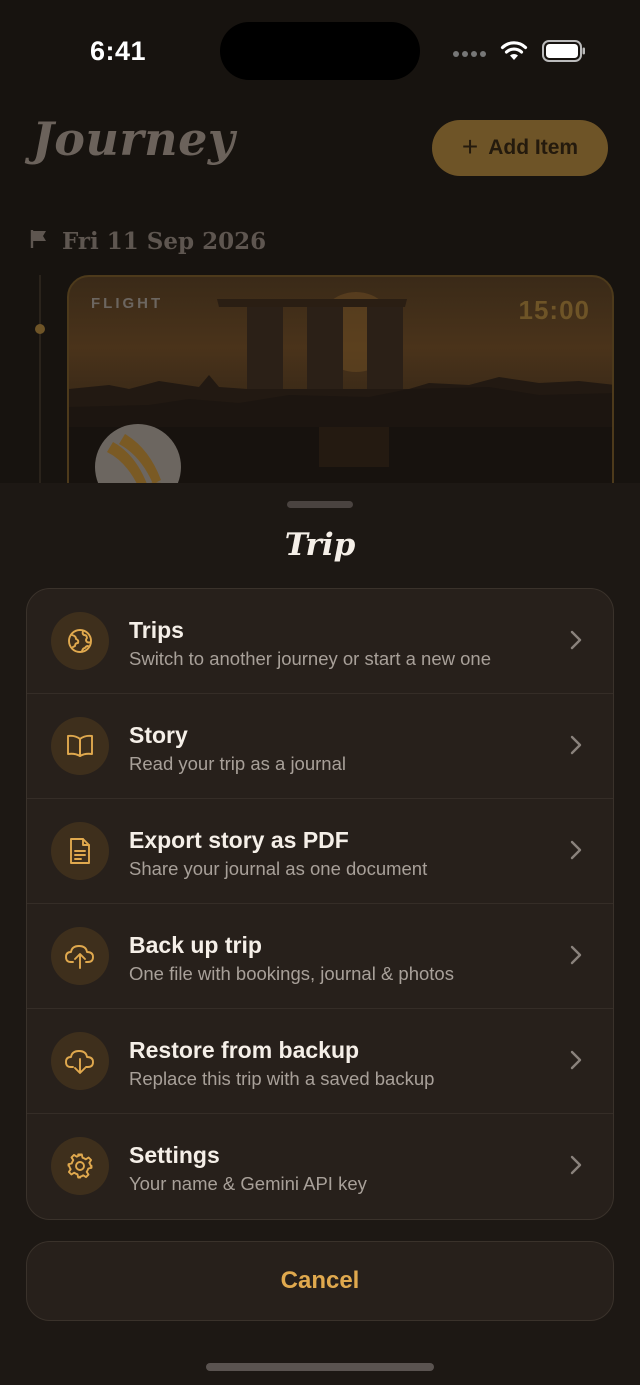 This screenshot has height=1385, width=640. I want to click on menu-item-subtitle: Share your journal as one document, so click(278, 868).